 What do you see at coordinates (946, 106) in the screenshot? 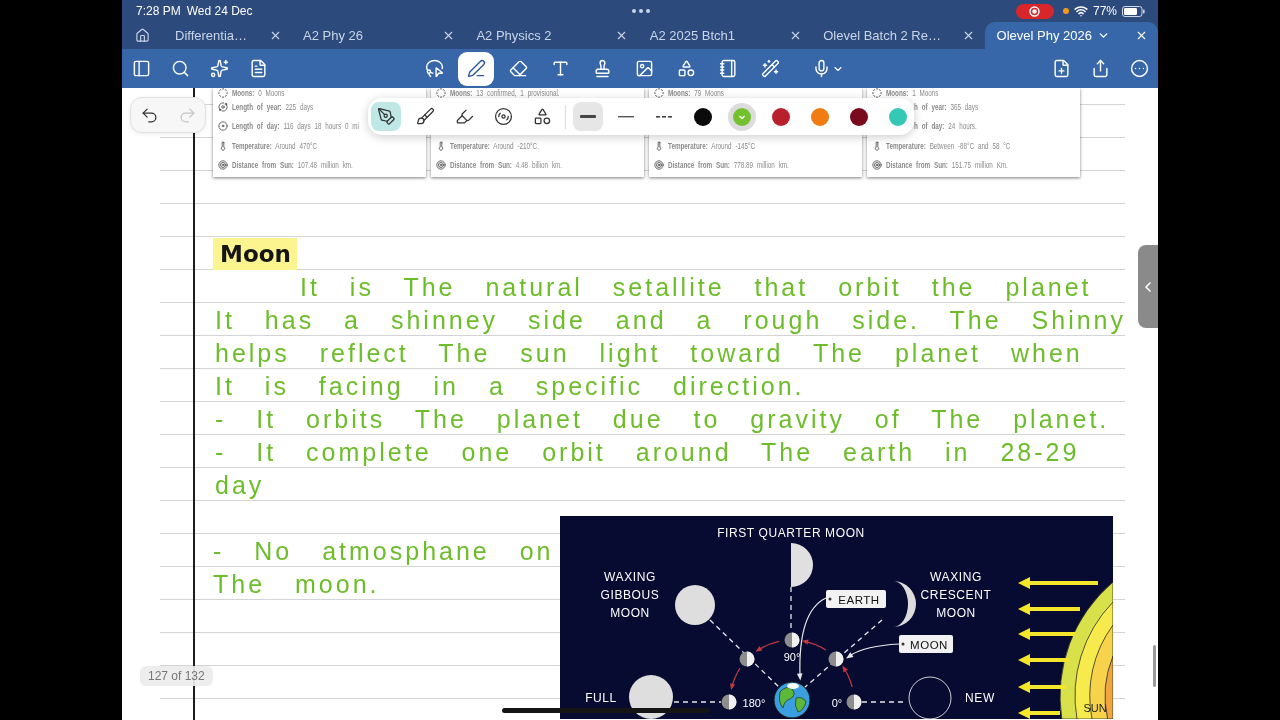
I see `planet-fact: h of year: 365 days` at bounding box center [946, 106].